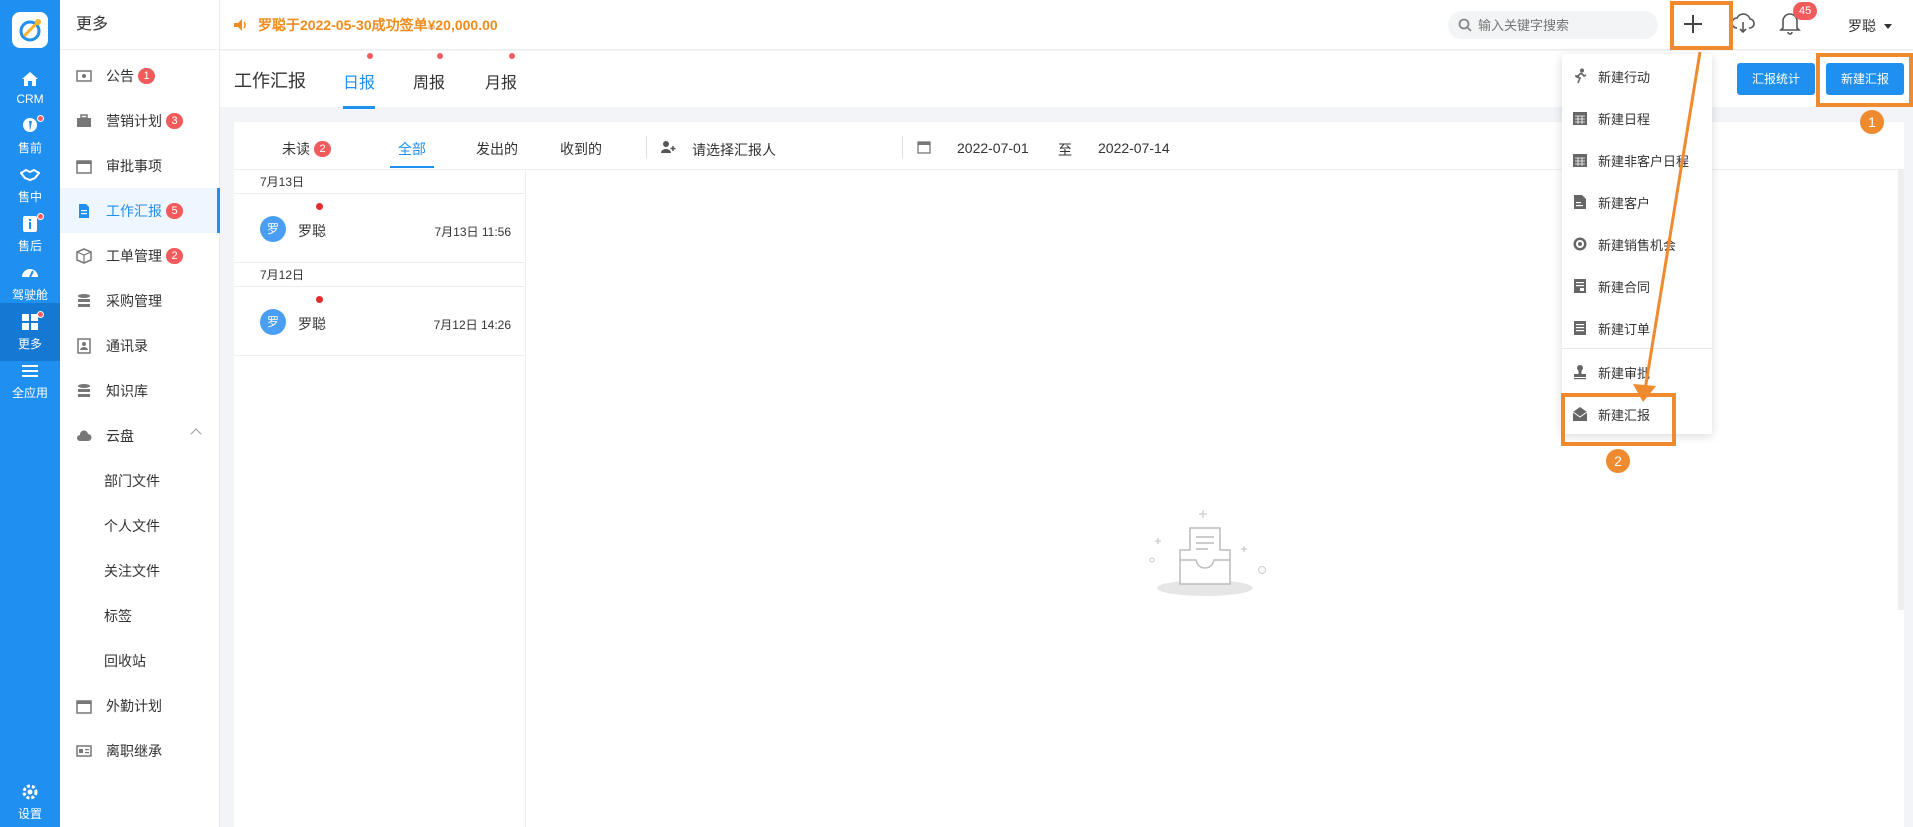 The width and height of the screenshot is (1913, 827). I want to click on tab-daily: 日报, so click(359, 81).